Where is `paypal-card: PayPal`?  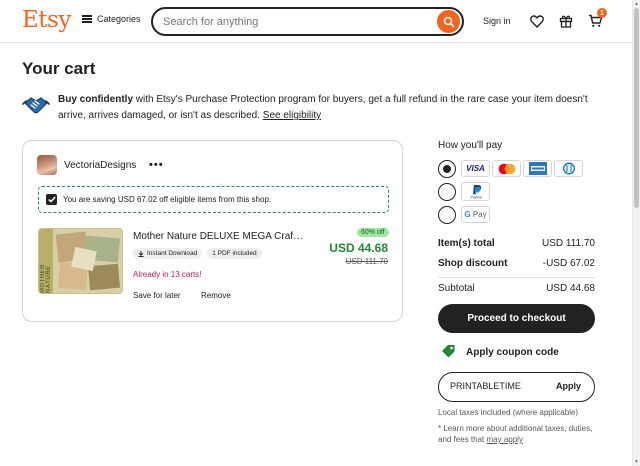
paypal-card: PayPal is located at coordinates (475, 191).